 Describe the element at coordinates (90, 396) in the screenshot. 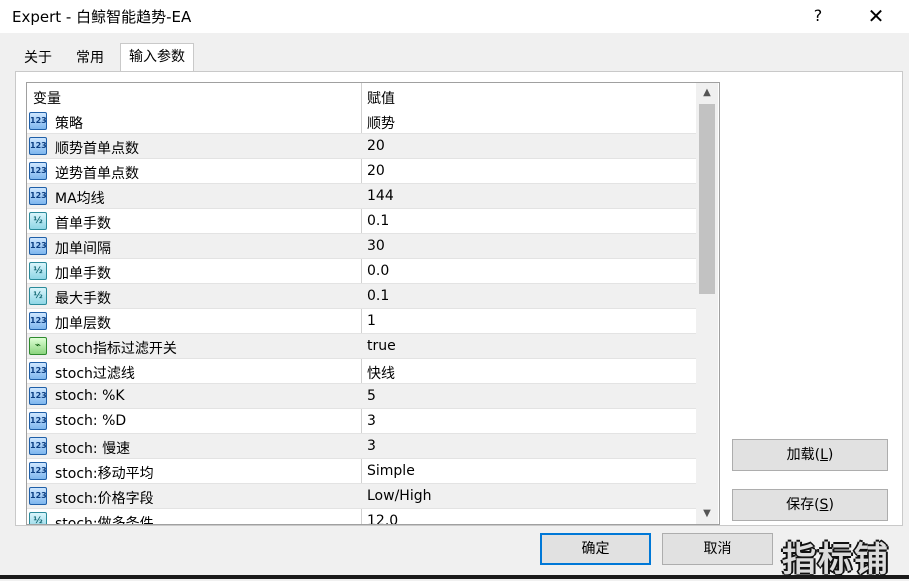

I see `row-name: stoch: %K` at that location.